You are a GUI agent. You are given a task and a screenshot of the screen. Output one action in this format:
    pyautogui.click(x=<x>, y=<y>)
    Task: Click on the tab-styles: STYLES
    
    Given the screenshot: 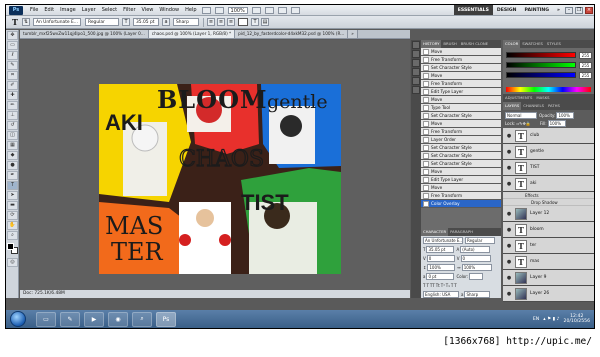 What is the action you would take?
    pyautogui.click(x=554, y=44)
    